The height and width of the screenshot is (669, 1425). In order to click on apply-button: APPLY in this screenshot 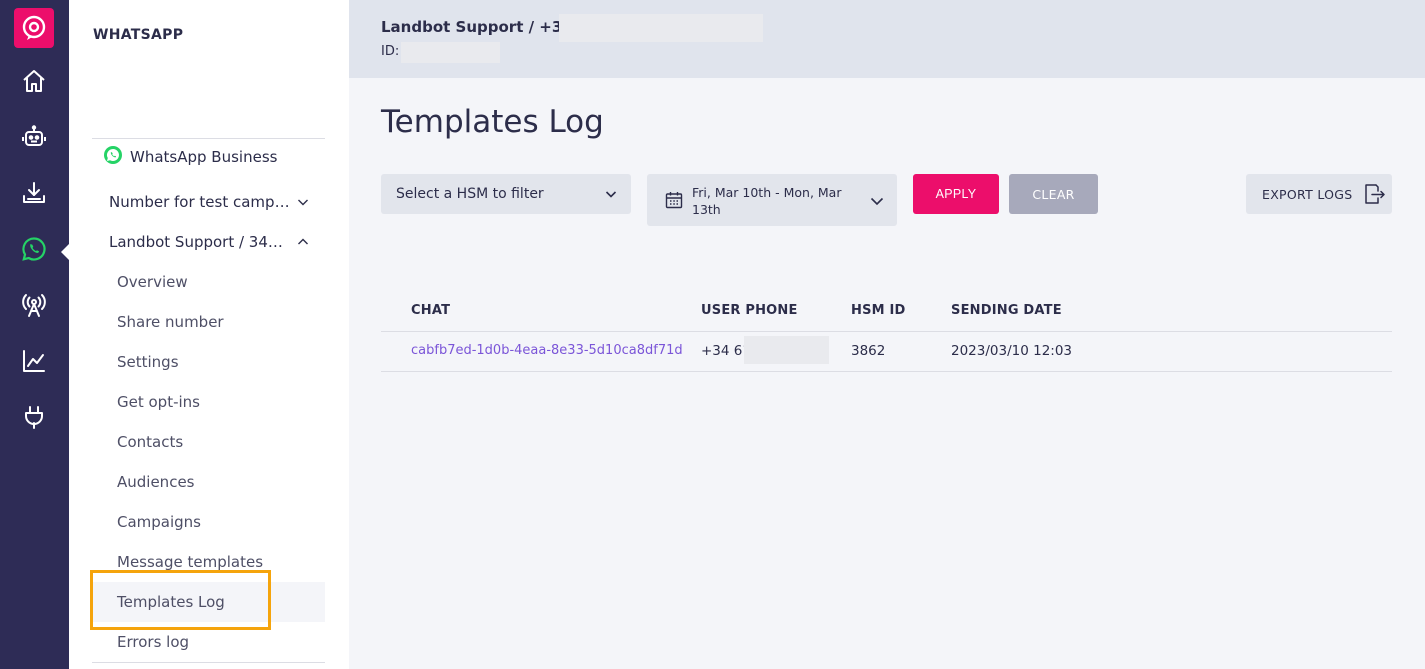, I will do `click(956, 194)`.